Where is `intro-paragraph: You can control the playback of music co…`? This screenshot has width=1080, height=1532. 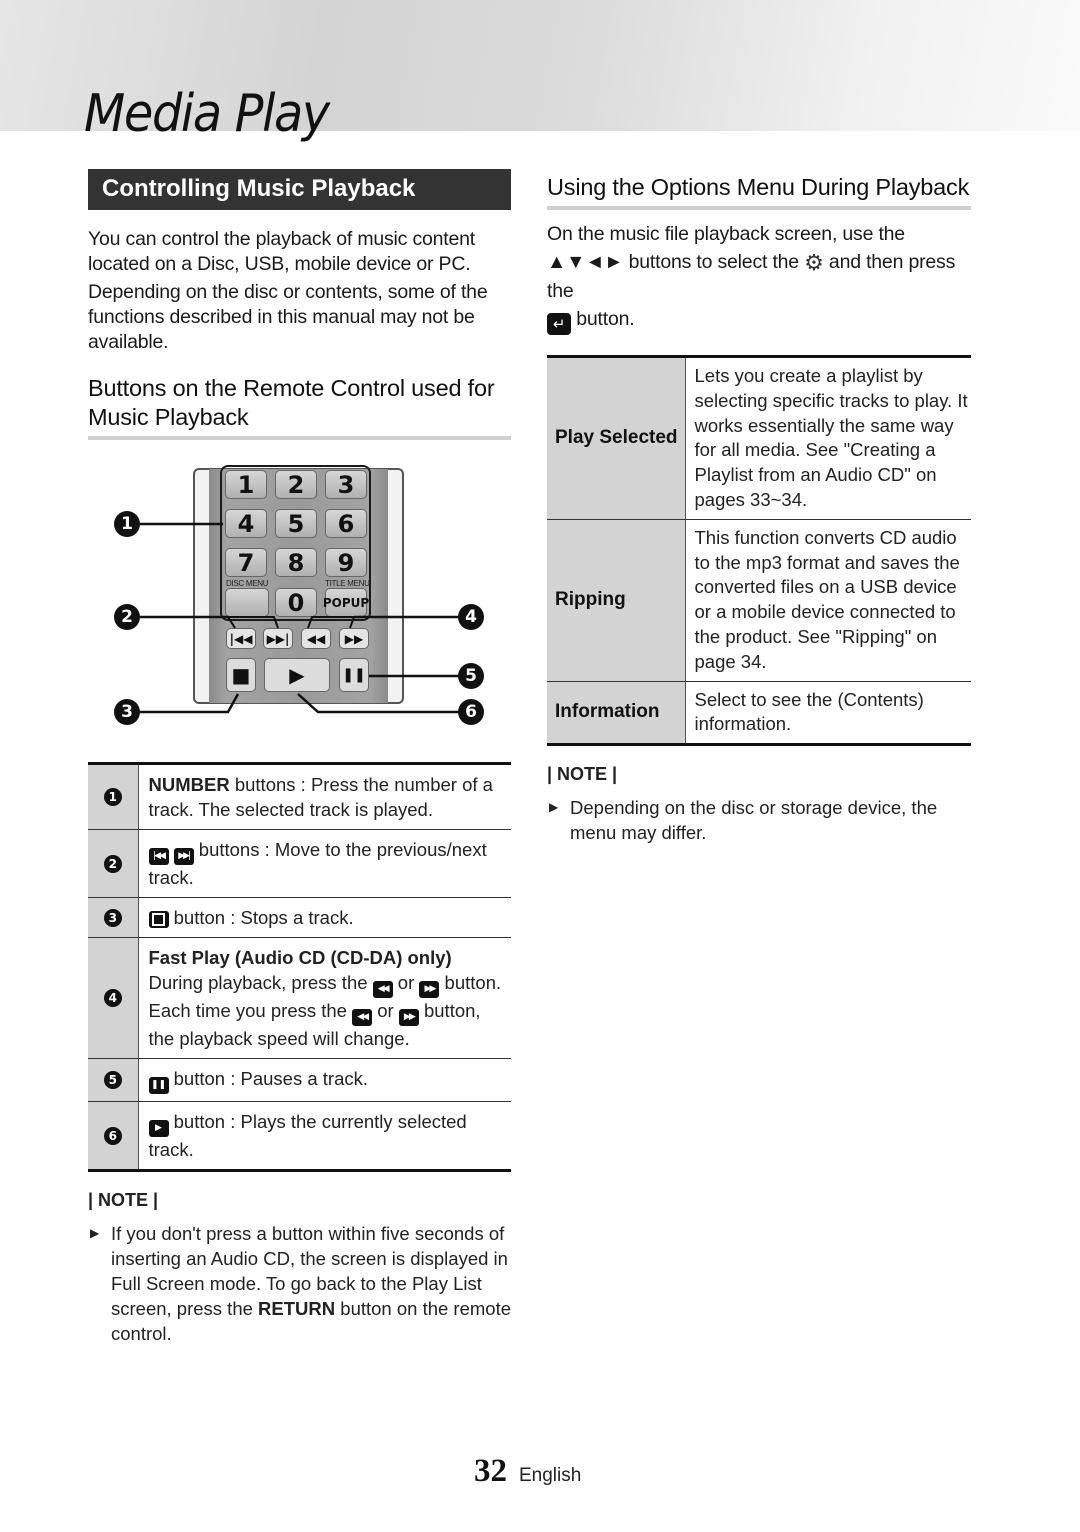
intro-paragraph: You can control the playback of music co… is located at coordinates (282, 251).